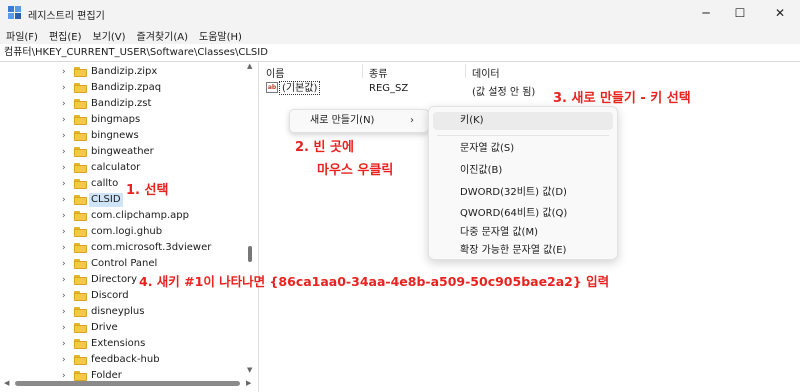  I want to click on title-bar: 레지스트리 편집기 ─ ☐ ✕, so click(400, 13).